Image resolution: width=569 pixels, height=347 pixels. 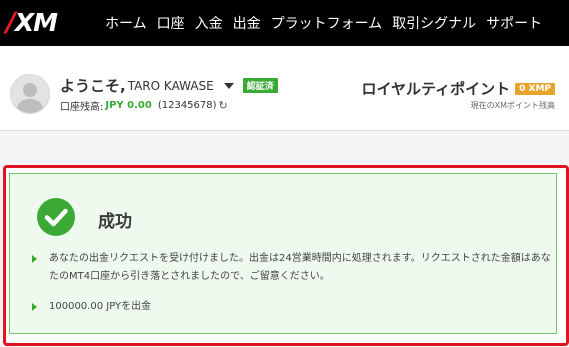 What do you see at coordinates (514, 23) in the screenshot?
I see `nav-item-support: サポート` at bounding box center [514, 23].